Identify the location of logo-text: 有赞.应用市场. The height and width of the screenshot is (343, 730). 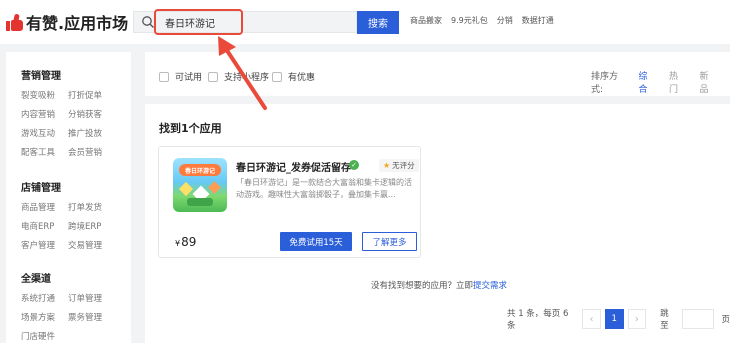
(77, 23).